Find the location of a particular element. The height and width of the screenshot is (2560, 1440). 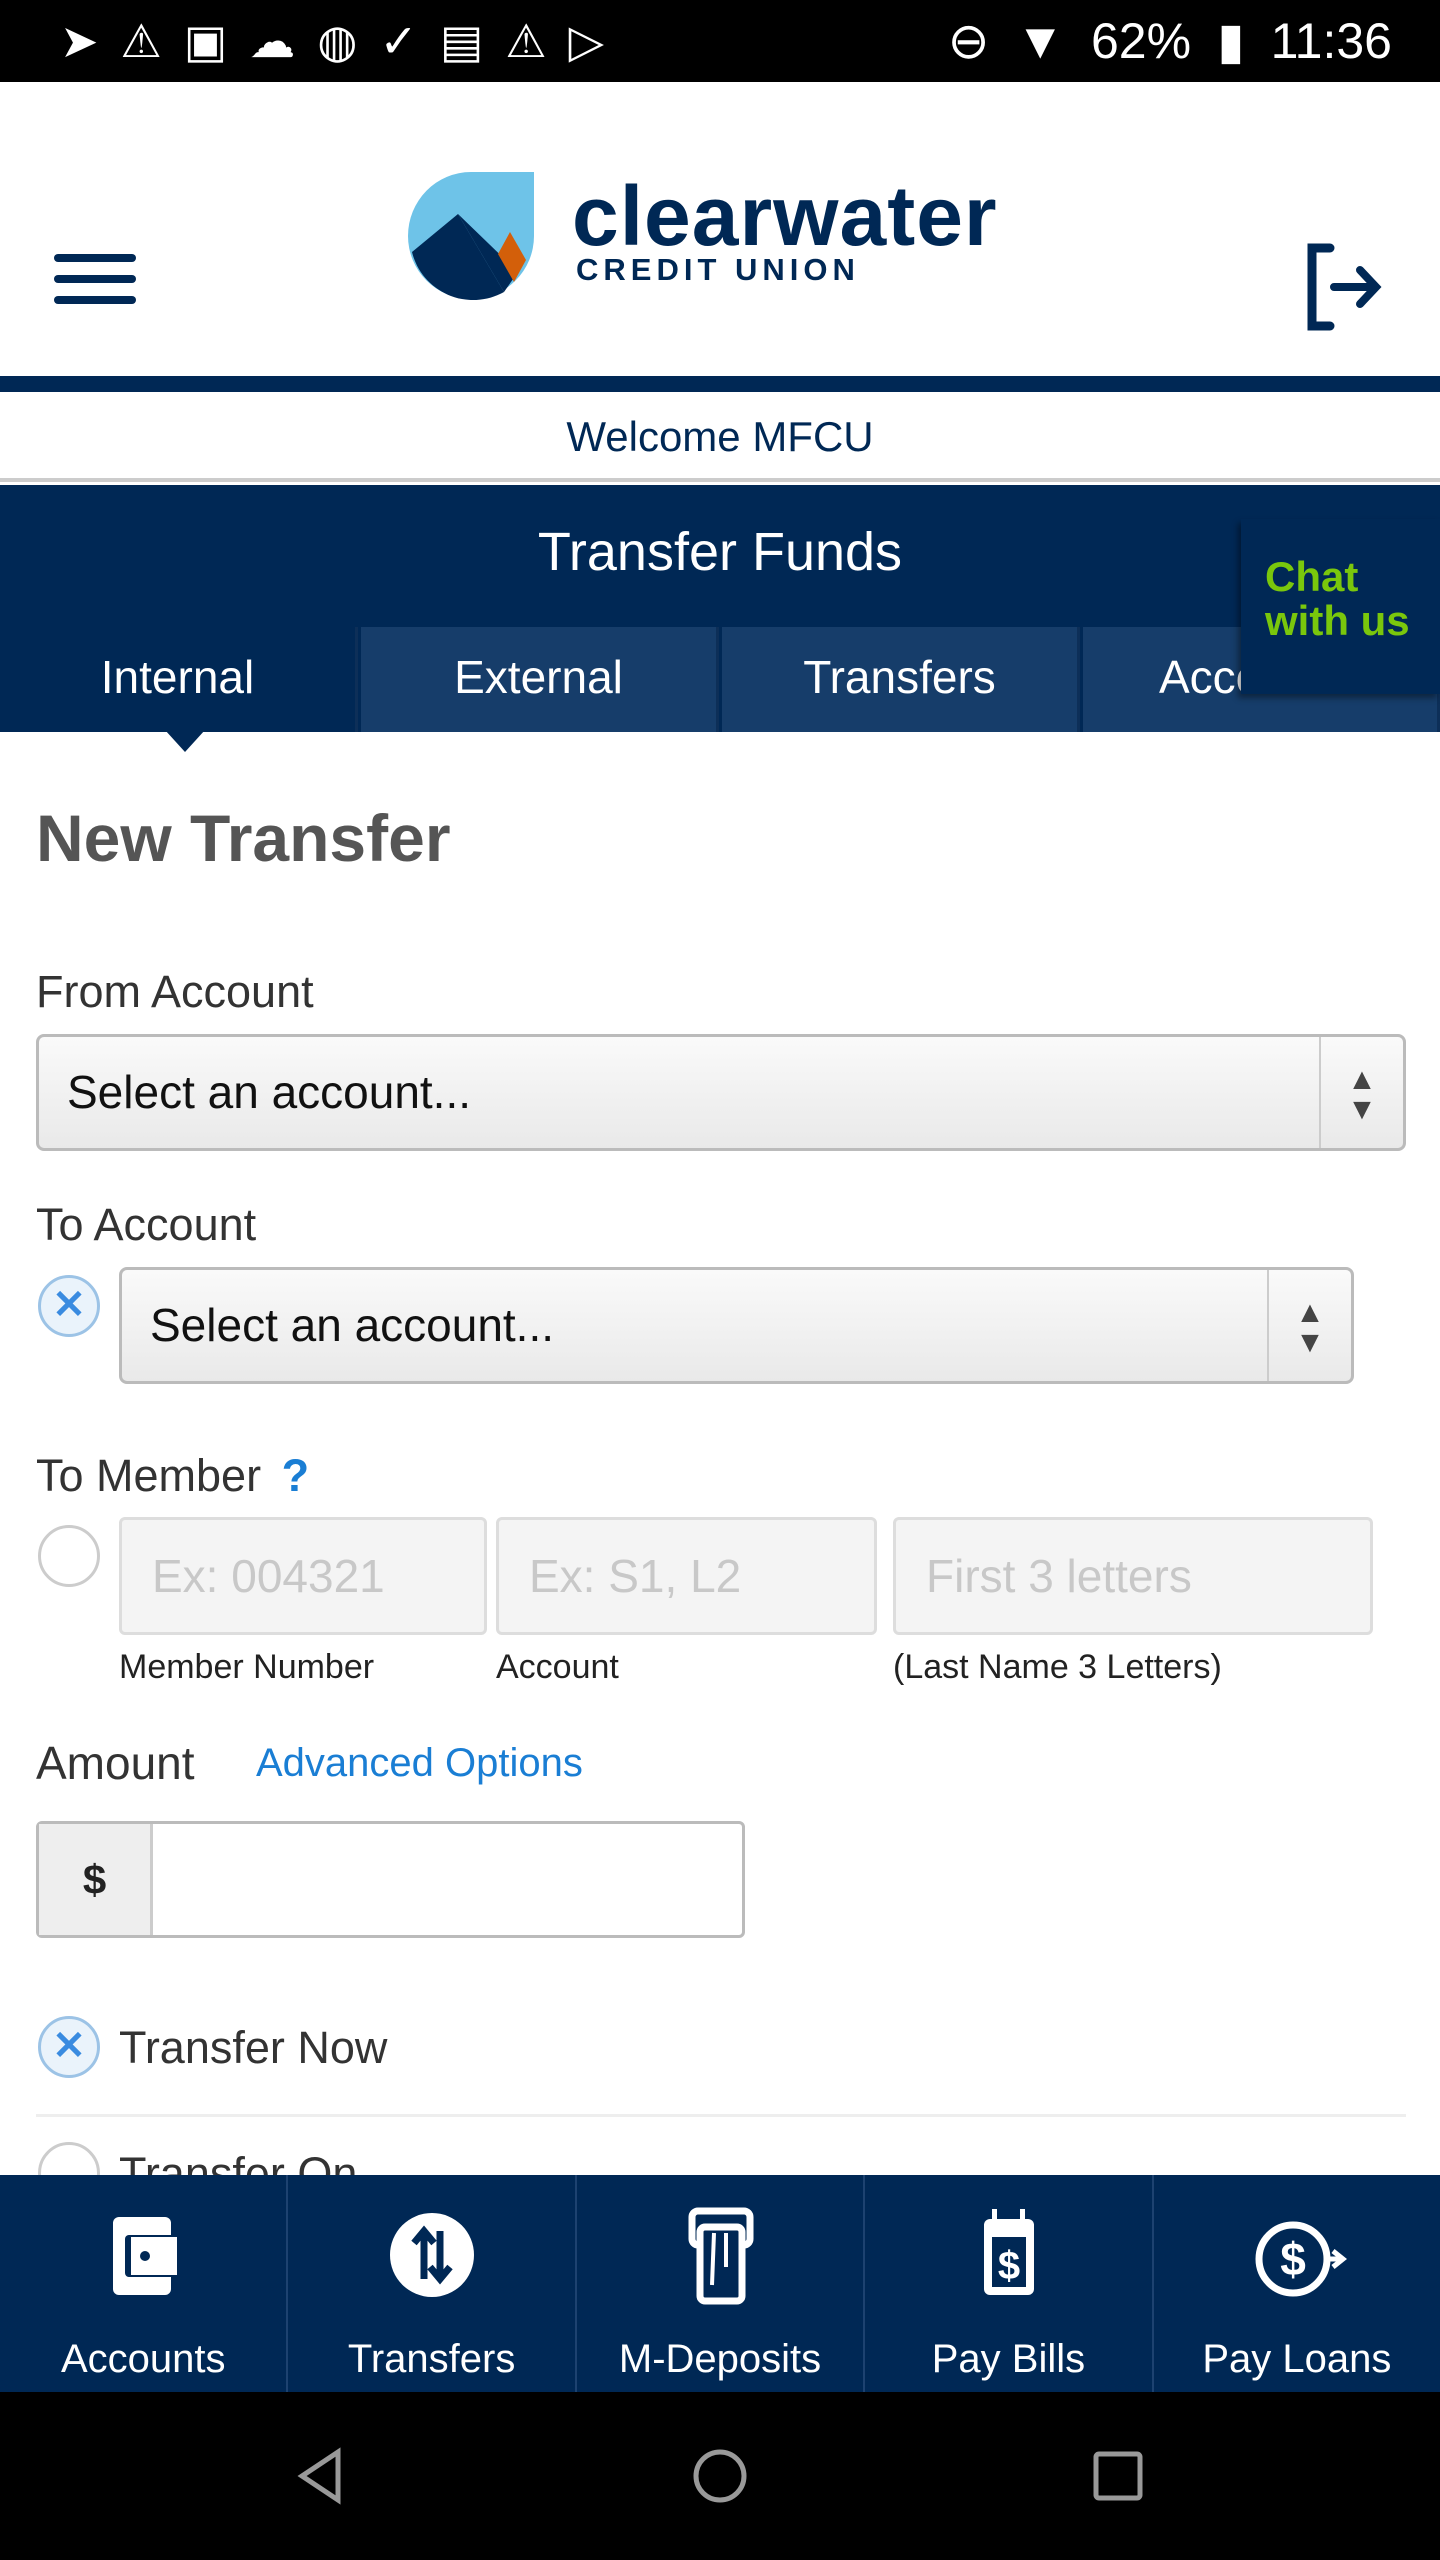

battery-percent: 62% is located at coordinates (1141, 41).